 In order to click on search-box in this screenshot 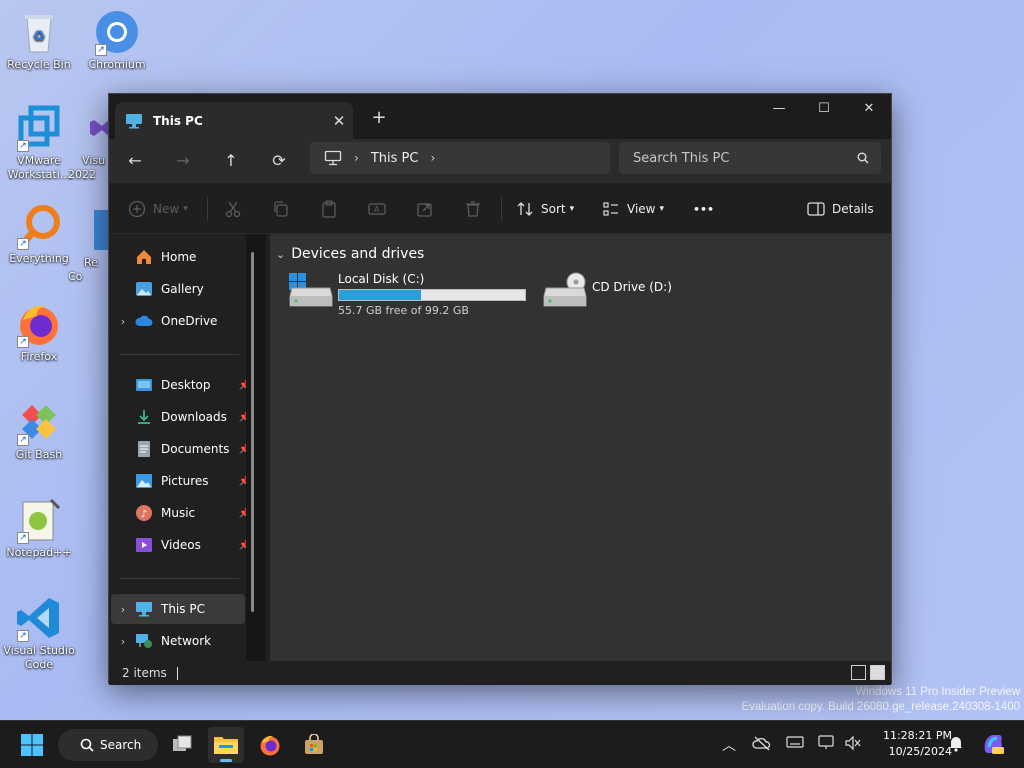, I will do `click(750, 158)`.